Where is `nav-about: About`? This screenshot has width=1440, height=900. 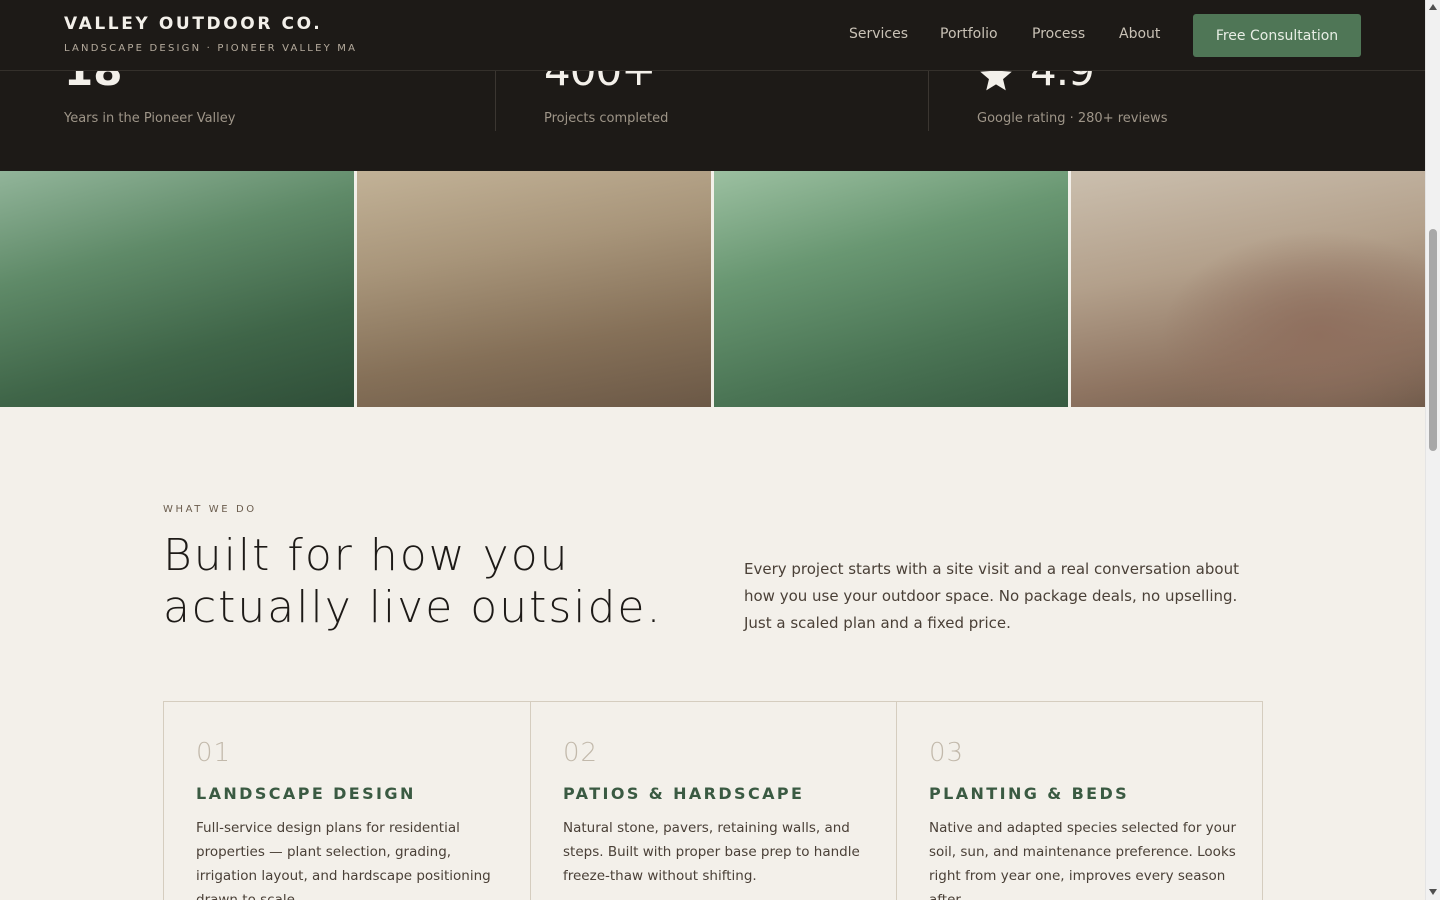 nav-about: About is located at coordinates (1139, 34).